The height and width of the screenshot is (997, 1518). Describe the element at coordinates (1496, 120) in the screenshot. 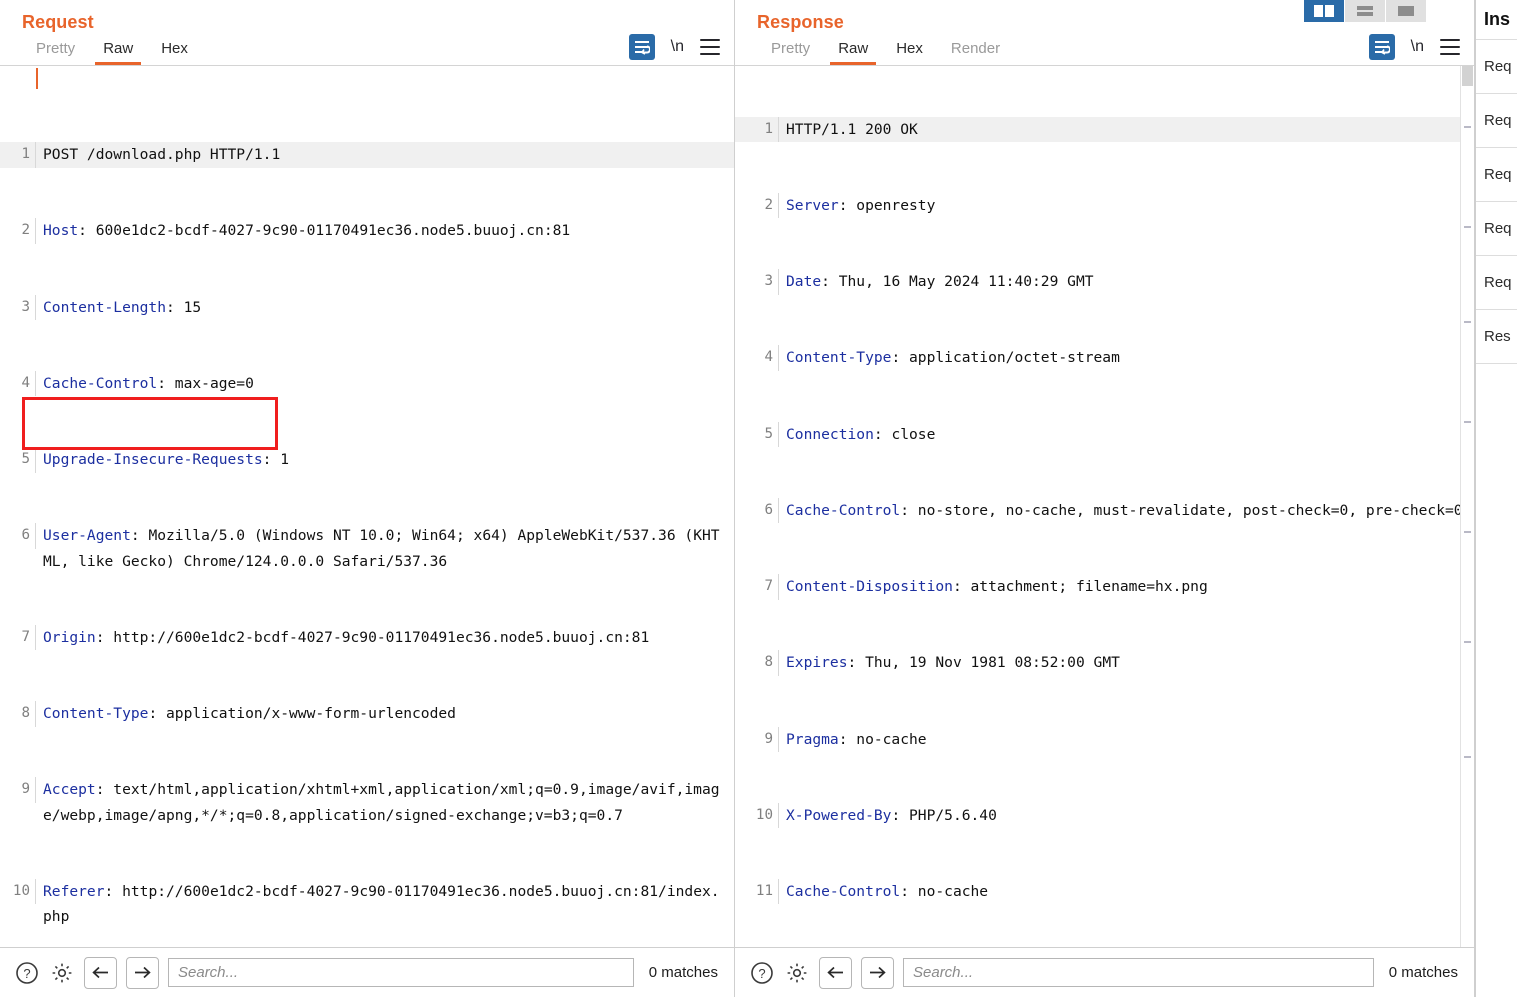

I see `inspector-section-request-query-params: Req` at that location.